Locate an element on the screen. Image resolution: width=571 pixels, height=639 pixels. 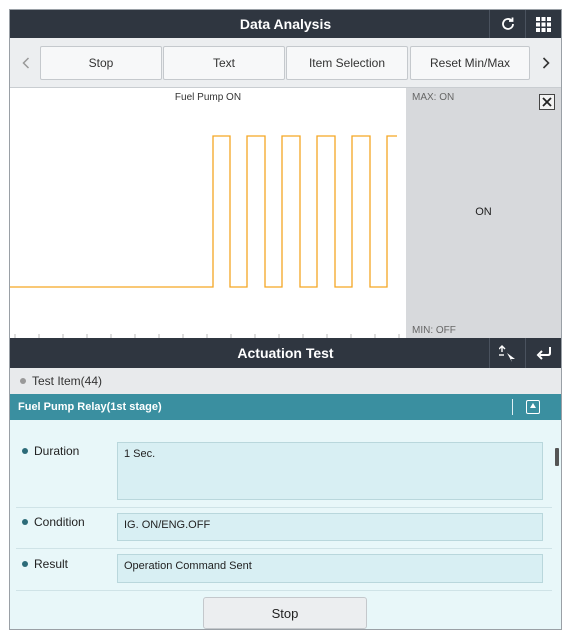
prev-button is located at coordinates (26, 63).